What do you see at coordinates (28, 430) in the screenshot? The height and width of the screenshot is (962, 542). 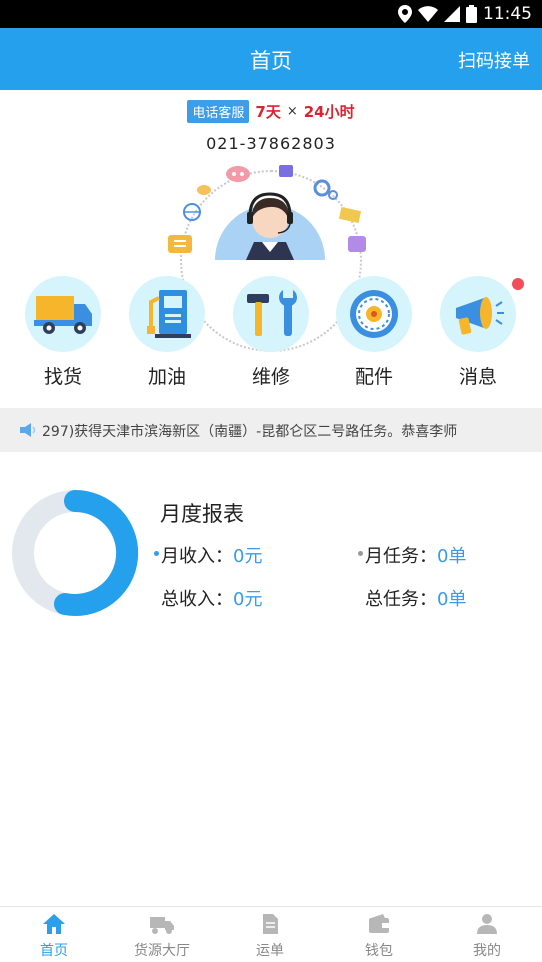 I see `speaker-icon` at bounding box center [28, 430].